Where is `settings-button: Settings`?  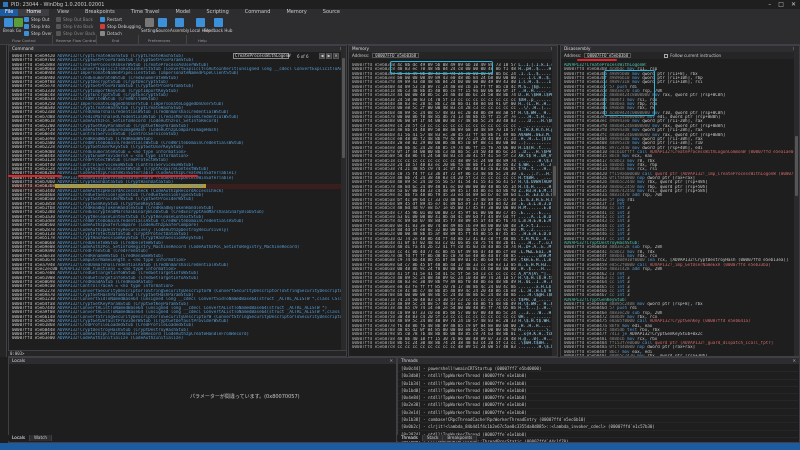
settings-button: Settings is located at coordinates (149, 25).